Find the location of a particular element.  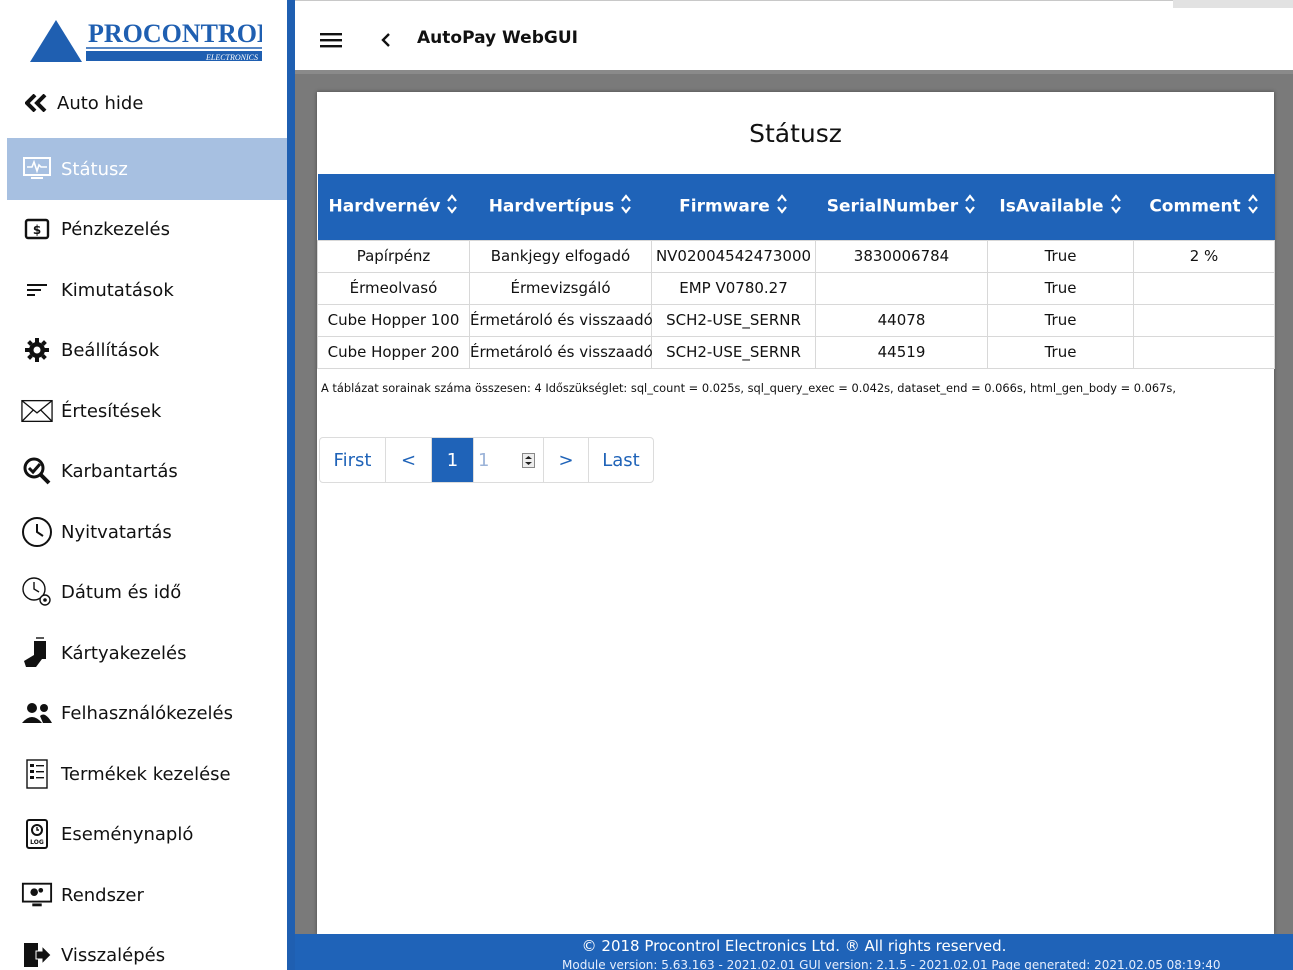

sidebar-item-kimutatasok: Kimutatások is located at coordinates (147, 290).